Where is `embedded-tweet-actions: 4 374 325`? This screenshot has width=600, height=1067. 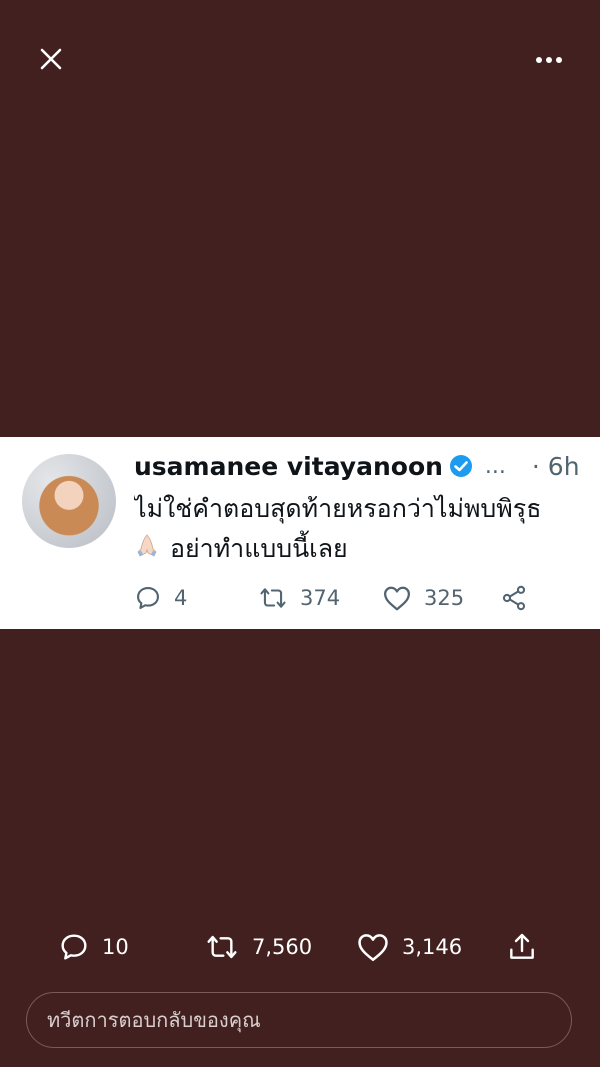
embedded-tweet-actions: 4 374 325 is located at coordinates (331, 598).